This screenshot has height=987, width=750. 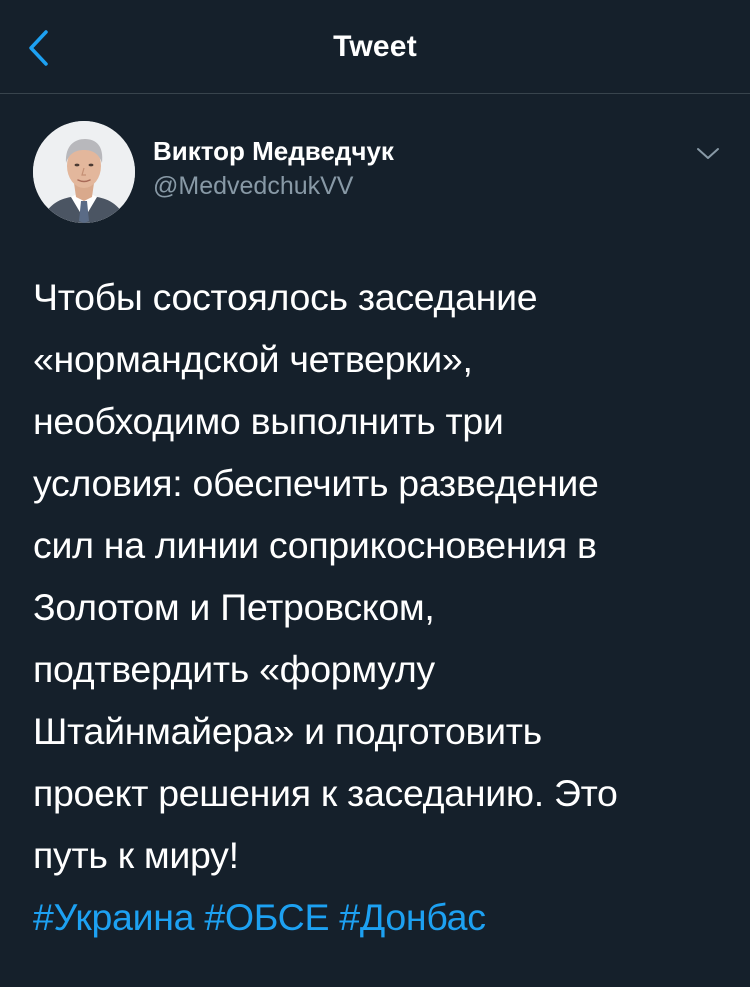 What do you see at coordinates (136, 855) in the screenshot?
I see `tweet-text-line: путь к миру!` at bounding box center [136, 855].